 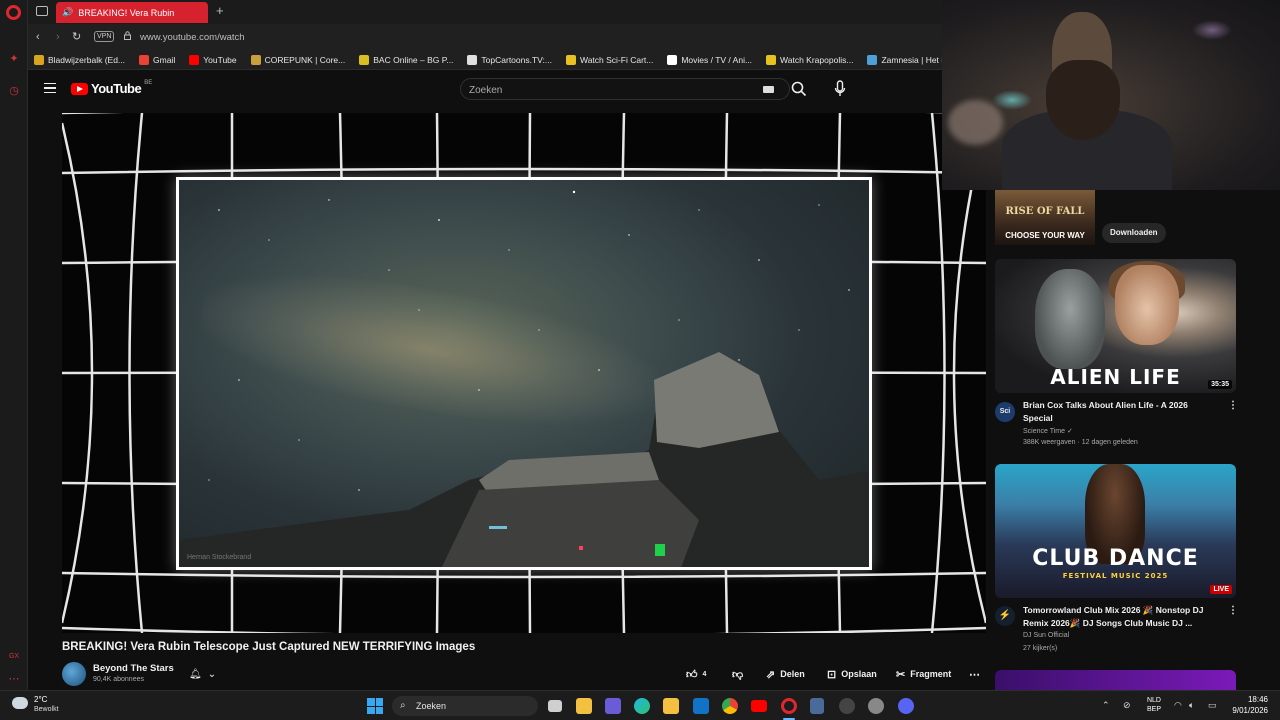 I want to click on outlook-icon, so click(x=701, y=706).